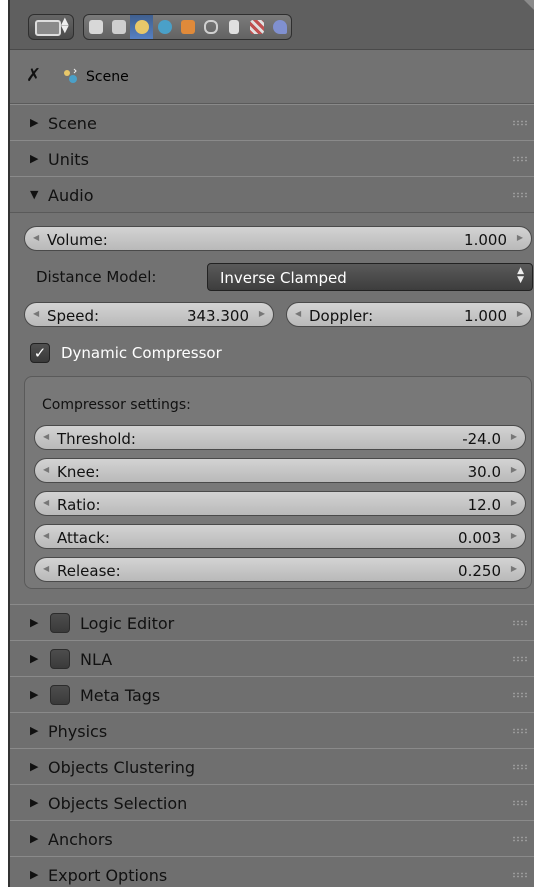 This screenshot has height=887, width=534. I want to click on tab-object, so click(187, 27).